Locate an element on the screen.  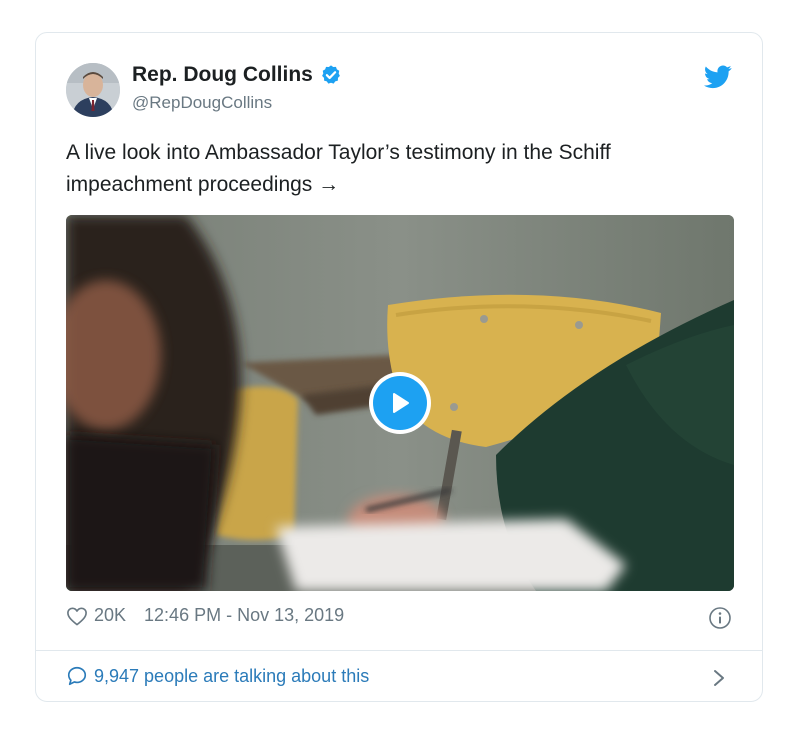
chevron-right-icon is located at coordinates (719, 678).